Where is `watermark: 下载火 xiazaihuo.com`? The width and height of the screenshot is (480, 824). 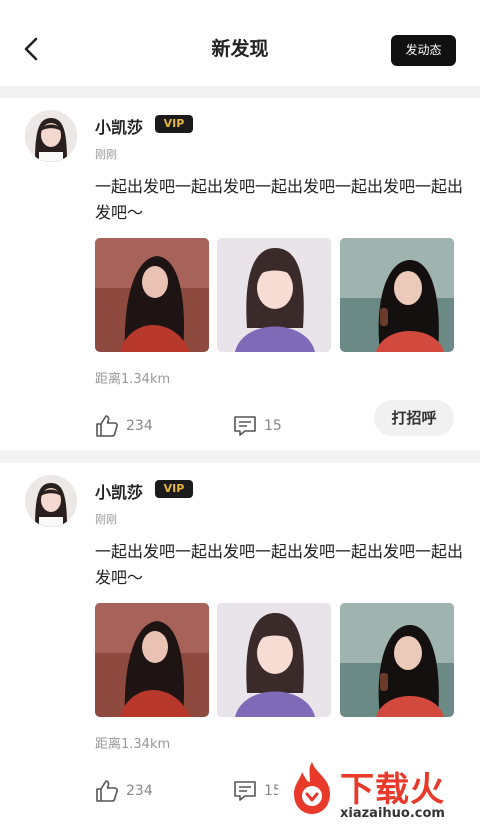
watermark: 下载火 xiazaihuo.com is located at coordinates (379, 790).